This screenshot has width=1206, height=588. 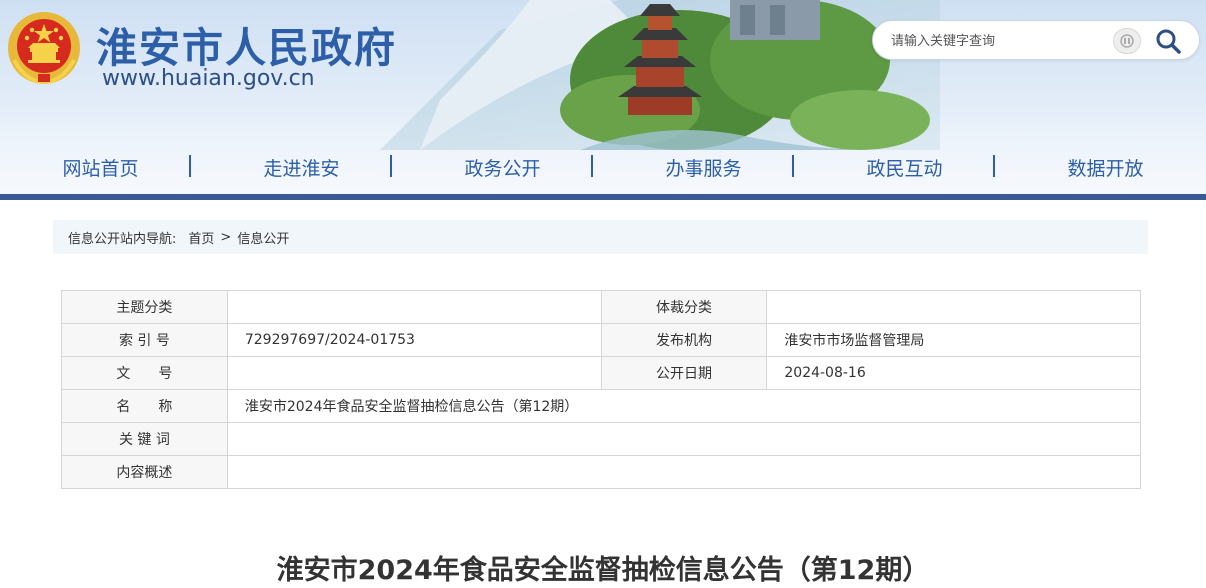 I want to click on main-nav: 网站首页 走进淮安 政务公开 办事服务 政民互动 数据开放, so click(x=603, y=167).